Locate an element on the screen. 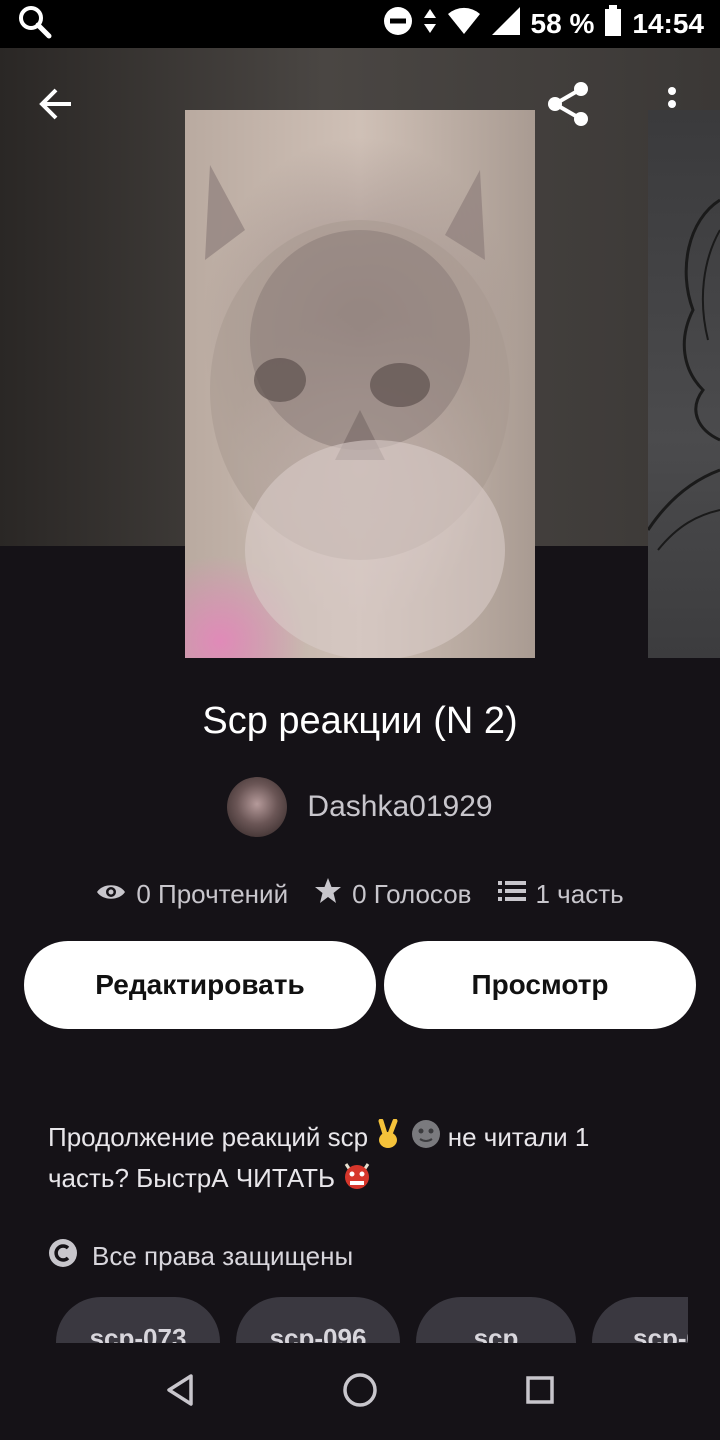  votes-count: 0 Голосов is located at coordinates (412, 893).